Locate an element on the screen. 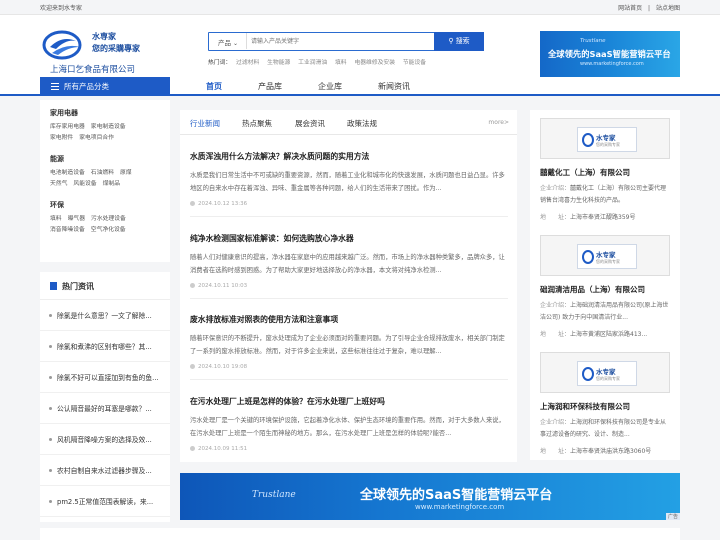  article-title: 废水排放标准对照表的使用方法和注意事项 is located at coordinates (349, 319).